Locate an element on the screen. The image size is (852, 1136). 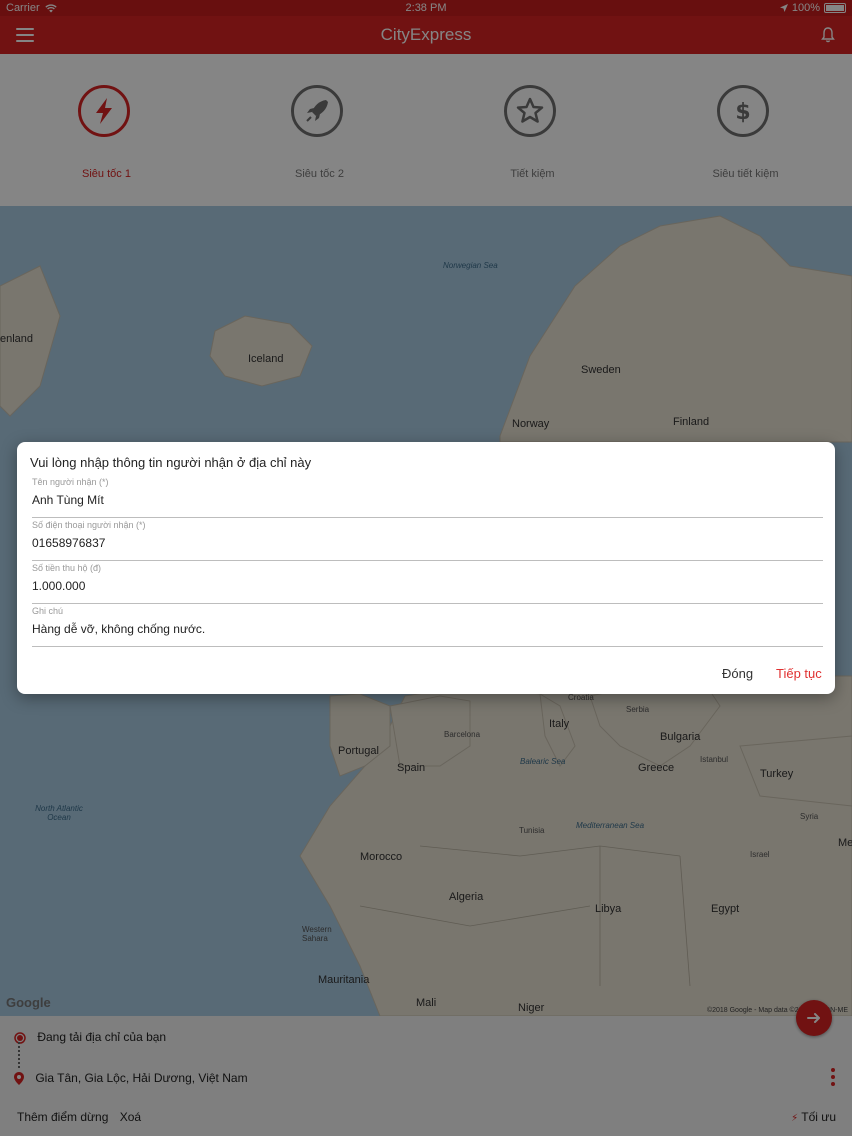
field-label: Tên người nhận (*) is located at coordinates (70, 482).